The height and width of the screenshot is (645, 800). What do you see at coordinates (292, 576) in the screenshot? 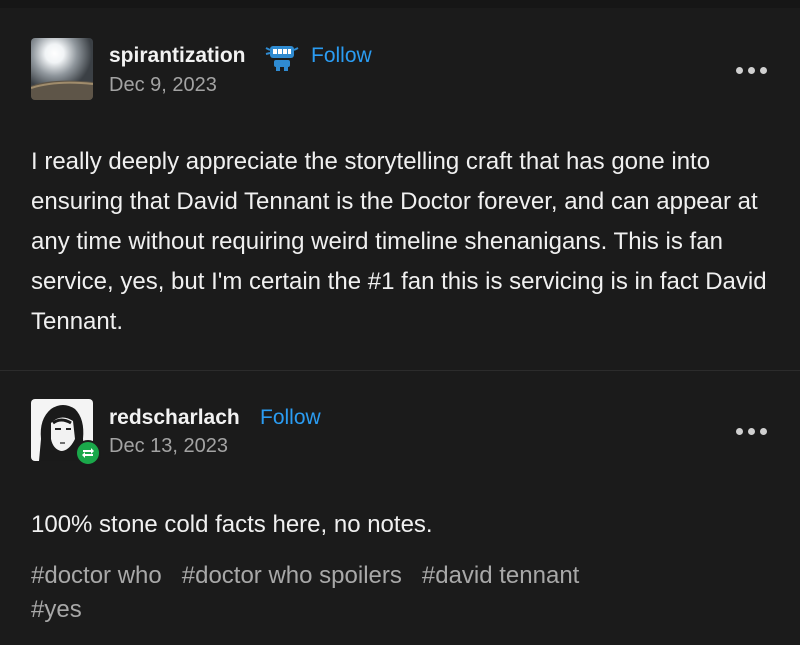
I see `tag: #doctor who spoilers` at bounding box center [292, 576].